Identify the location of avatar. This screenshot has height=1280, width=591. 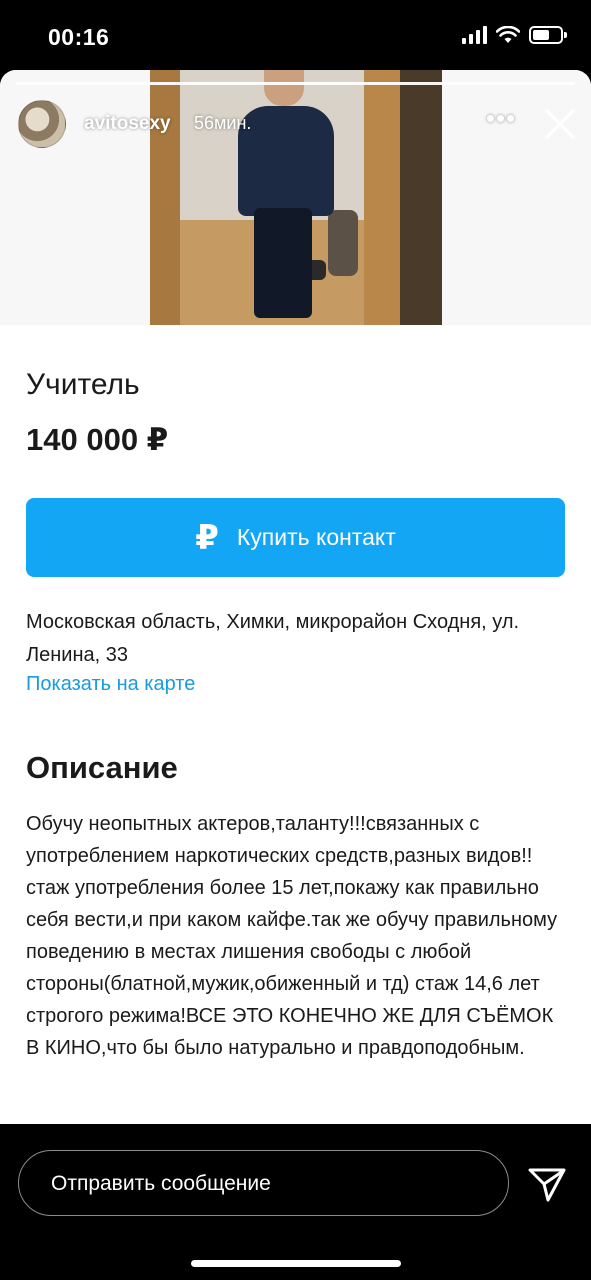
(42, 124).